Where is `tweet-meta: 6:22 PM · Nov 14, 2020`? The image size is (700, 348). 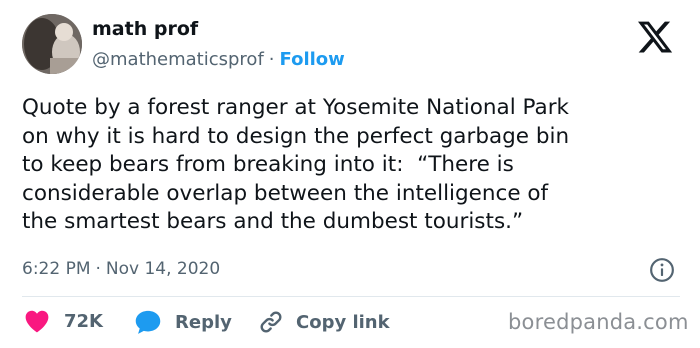 tweet-meta: 6:22 PM · Nov 14, 2020 is located at coordinates (121, 269).